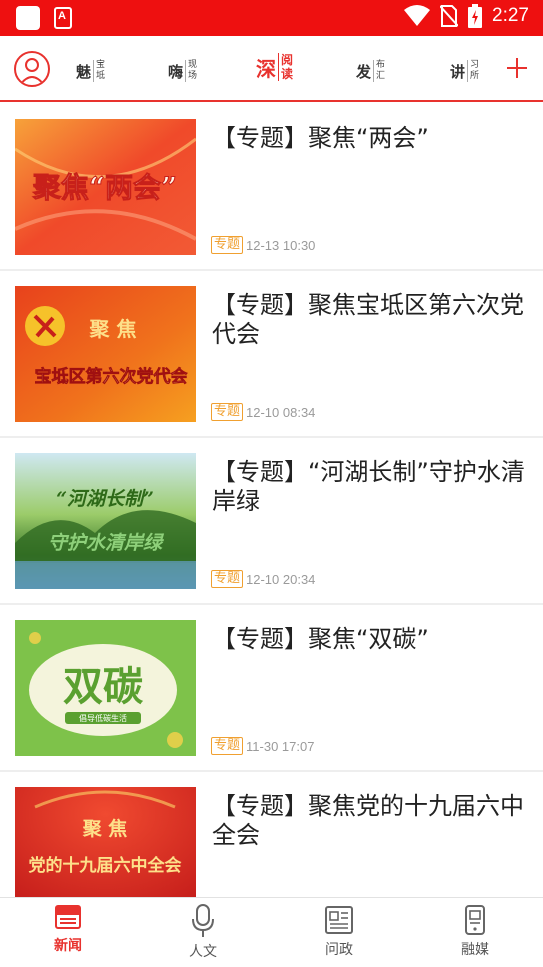  Describe the element at coordinates (68, 917) in the screenshot. I see `news-icon` at that location.